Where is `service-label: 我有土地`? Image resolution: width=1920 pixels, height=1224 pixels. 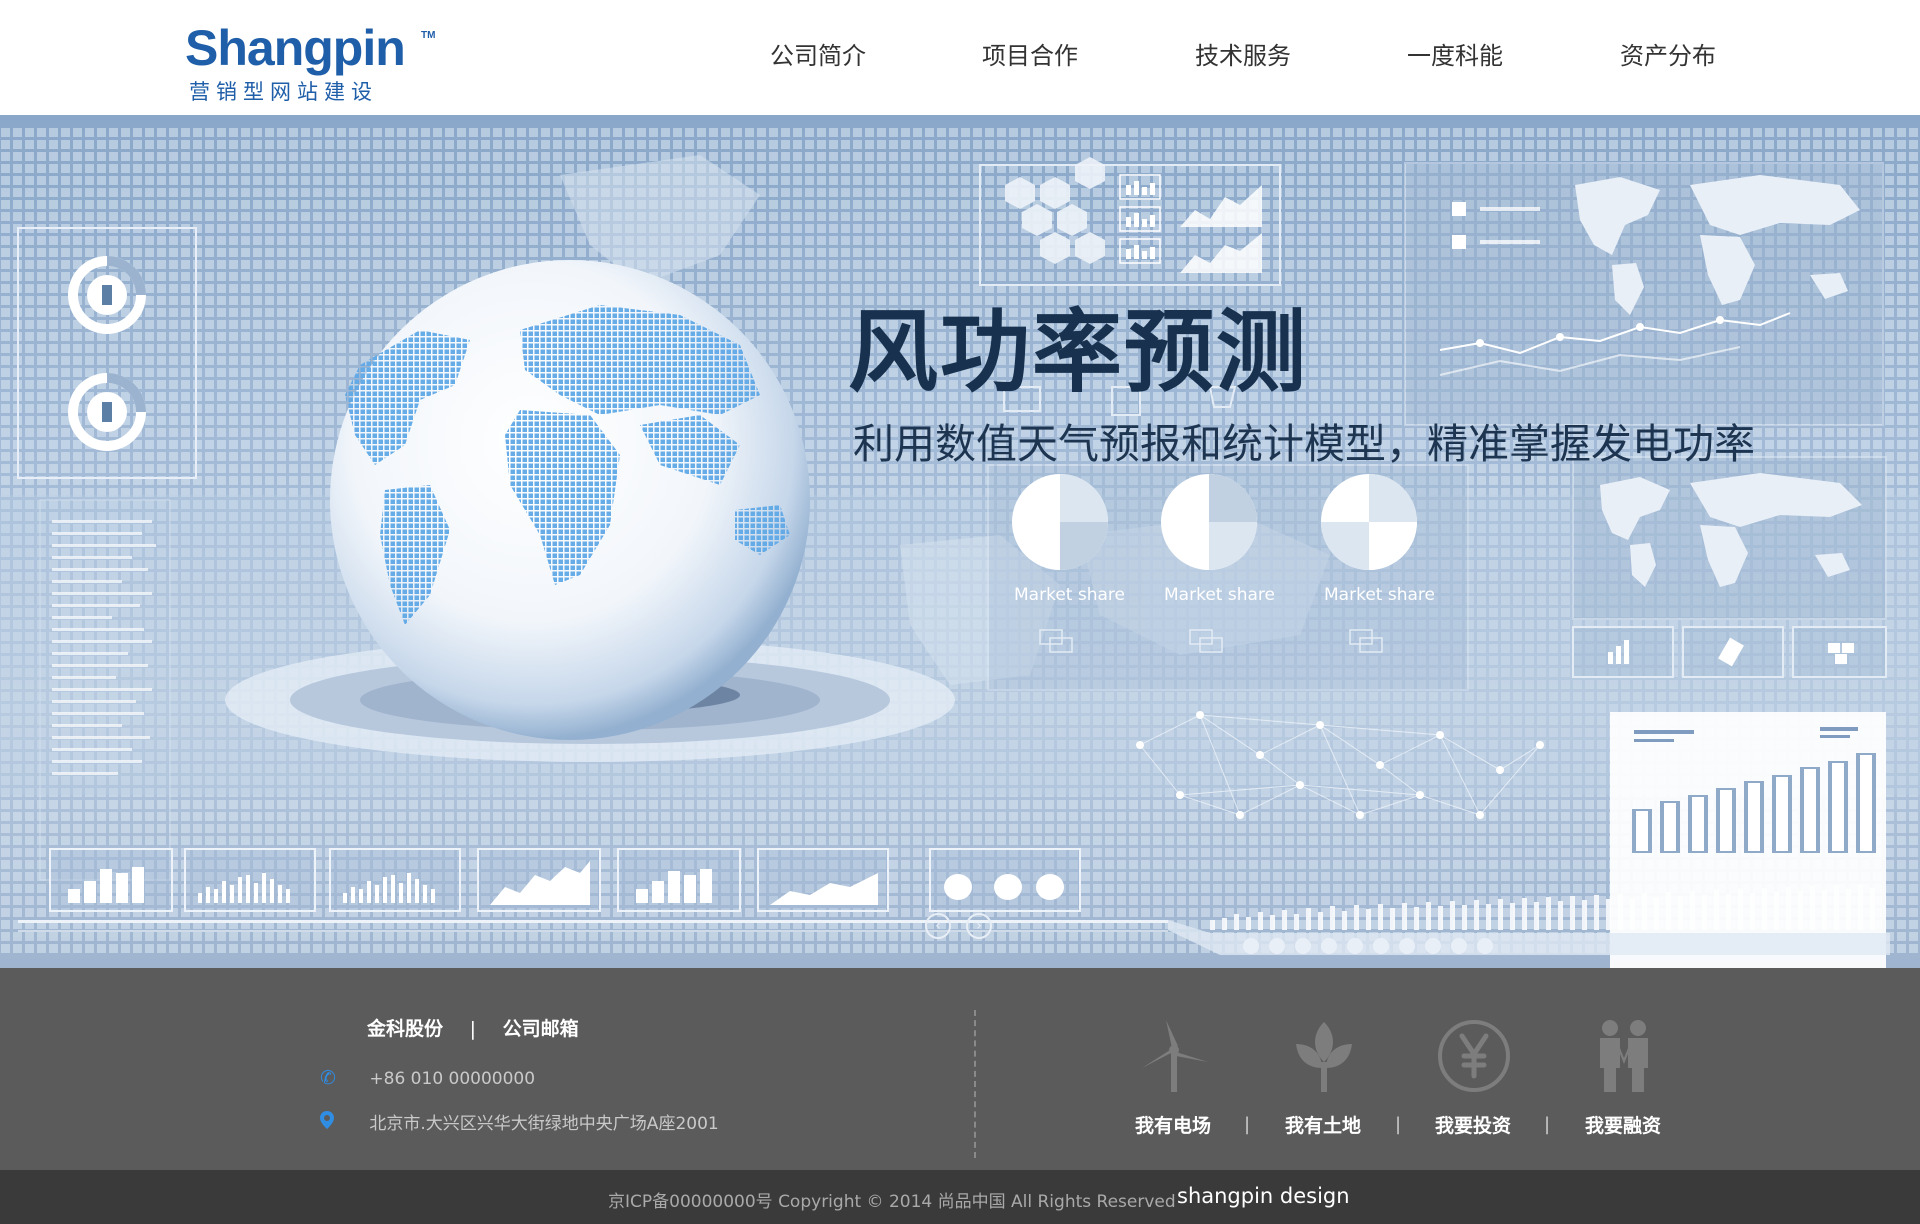
service-label: 我有土地 is located at coordinates (1322, 1126).